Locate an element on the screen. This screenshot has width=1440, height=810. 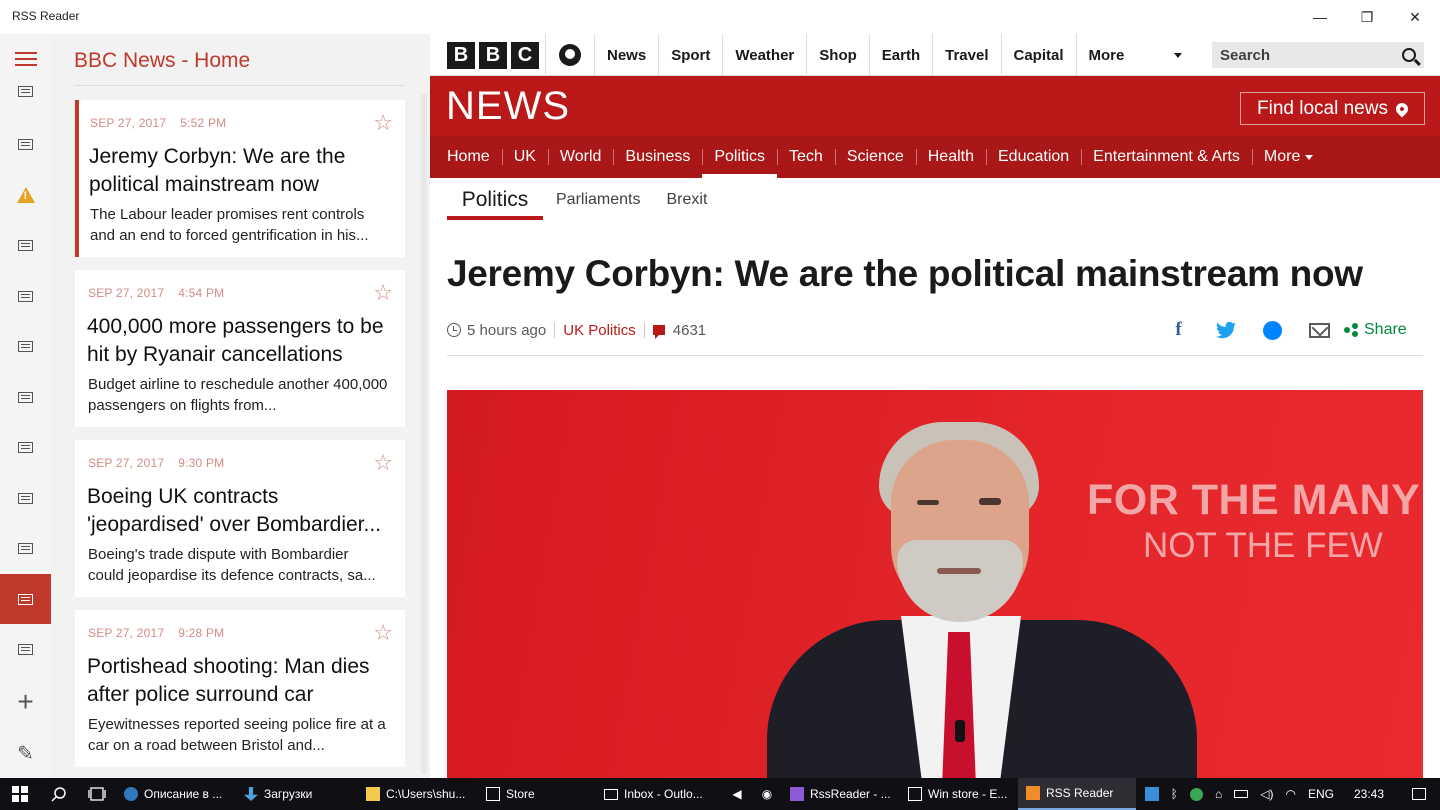
subnav-politics: Politics is located at coordinates (495, 200).